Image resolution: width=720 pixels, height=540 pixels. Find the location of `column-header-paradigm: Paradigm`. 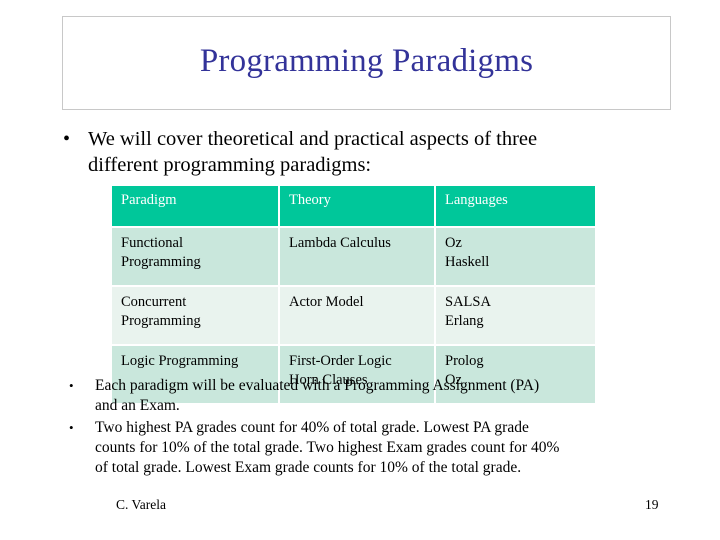

column-header-paradigm: Paradigm is located at coordinates (196, 207).